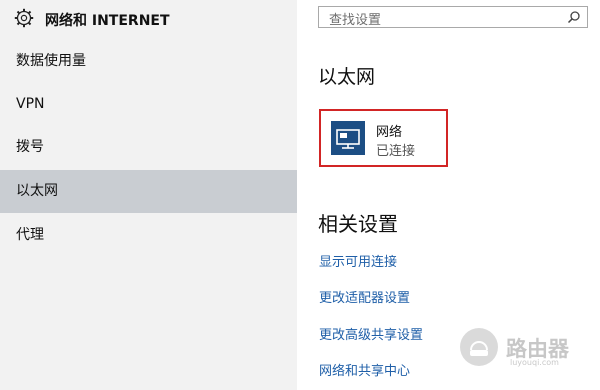 Image resolution: width=600 pixels, height=390 pixels. I want to click on change-advanced-sharing-link: 更改高级共享设置, so click(371, 333).